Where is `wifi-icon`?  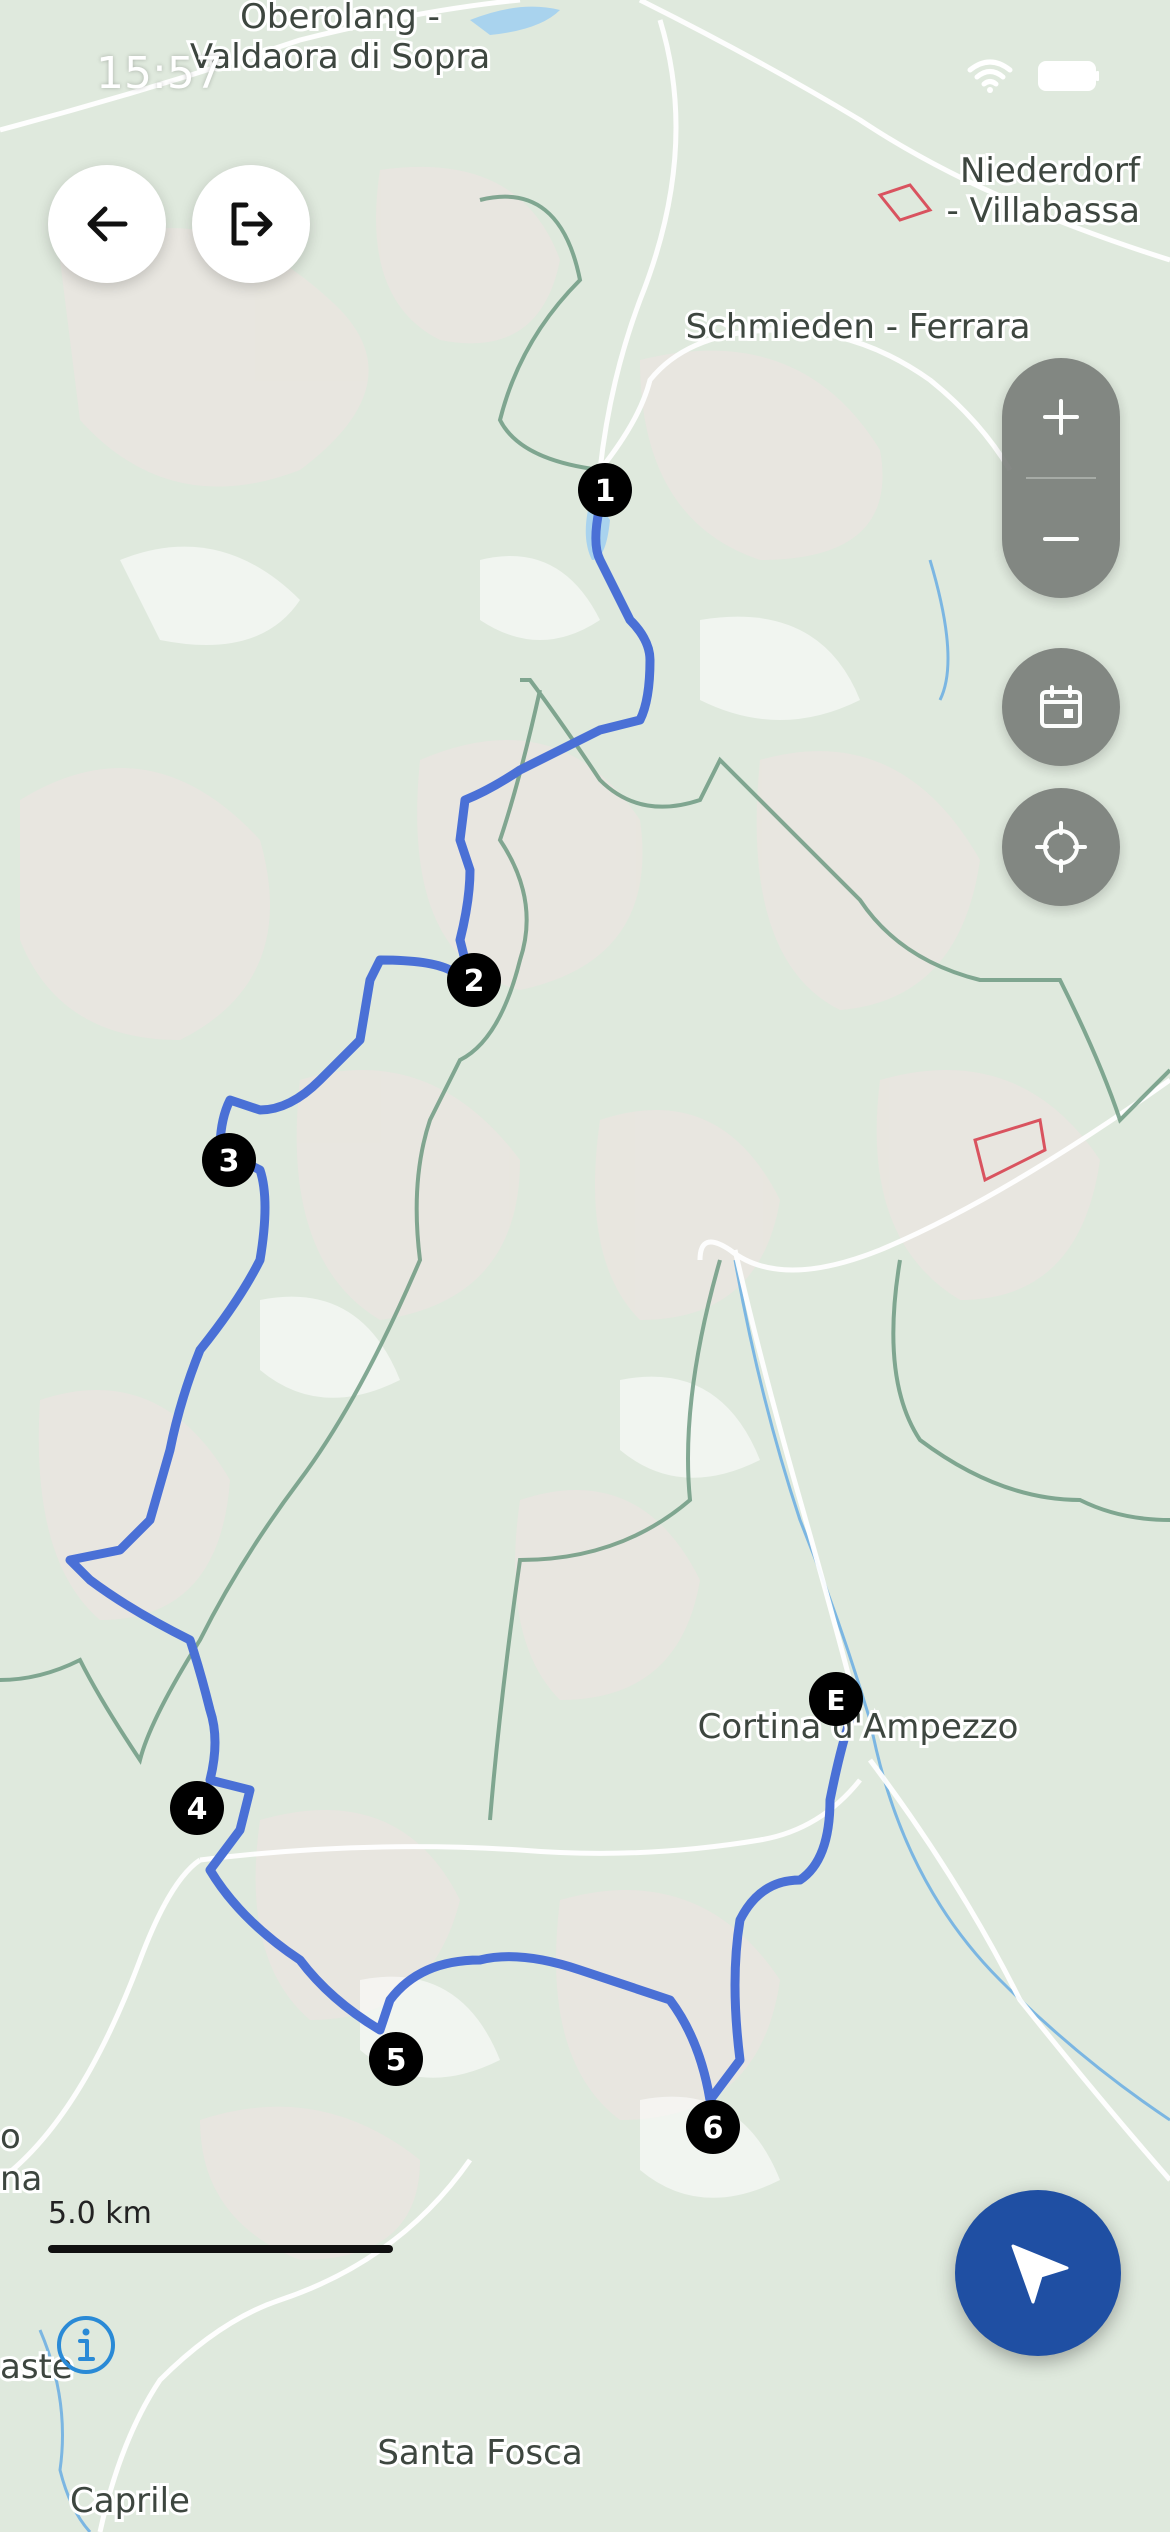 wifi-icon is located at coordinates (990, 76).